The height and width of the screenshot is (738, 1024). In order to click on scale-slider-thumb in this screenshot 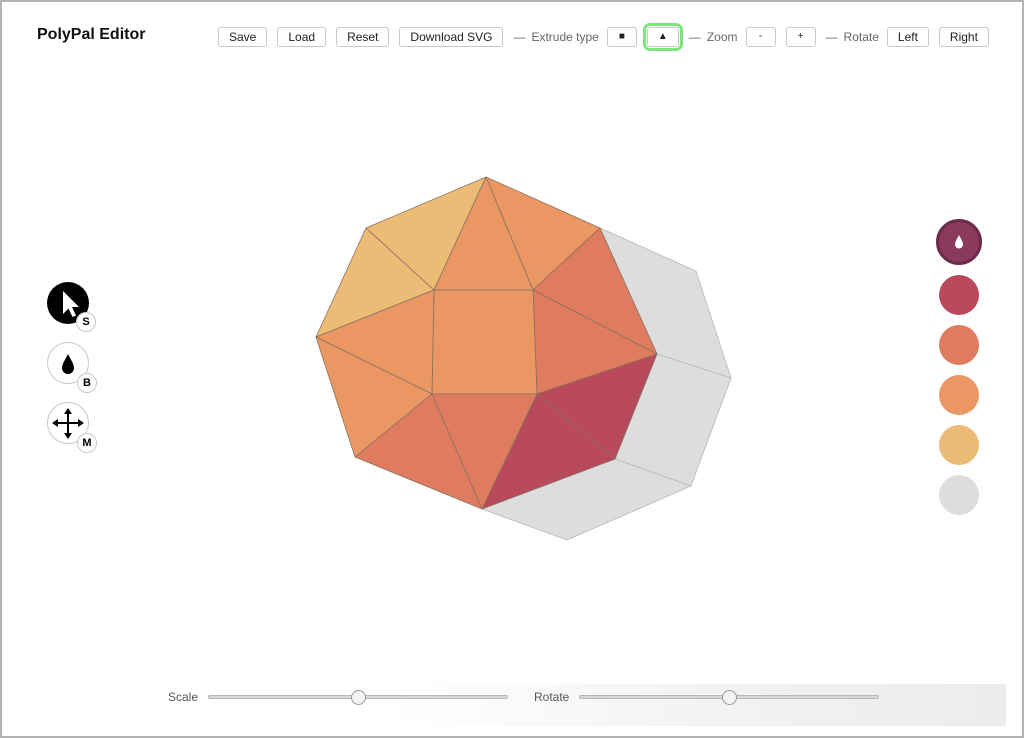, I will do `click(358, 697)`.